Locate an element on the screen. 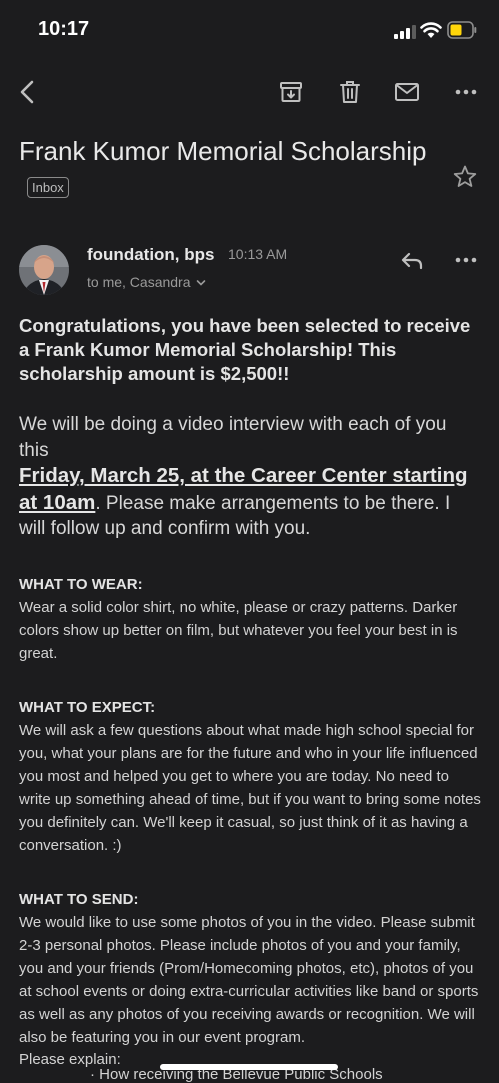 This screenshot has width=499, height=1083. archive-icon is located at coordinates (291, 92).